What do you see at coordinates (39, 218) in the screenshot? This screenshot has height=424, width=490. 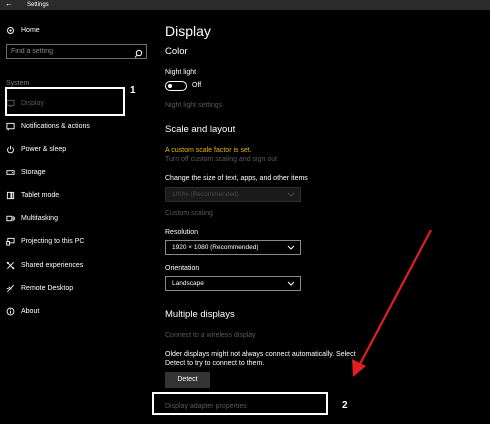 I see `sidebar-item-label: Multitasking` at bounding box center [39, 218].